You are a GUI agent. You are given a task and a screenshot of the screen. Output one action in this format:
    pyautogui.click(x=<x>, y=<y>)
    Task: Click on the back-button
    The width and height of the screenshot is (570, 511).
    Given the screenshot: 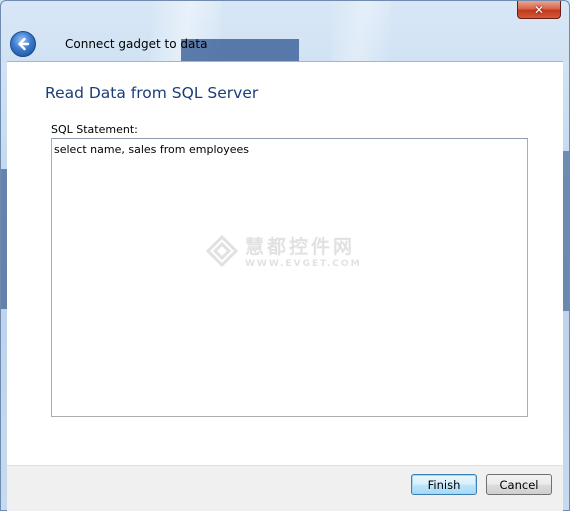 What is the action you would take?
    pyautogui.click(x=23, y=44)
    